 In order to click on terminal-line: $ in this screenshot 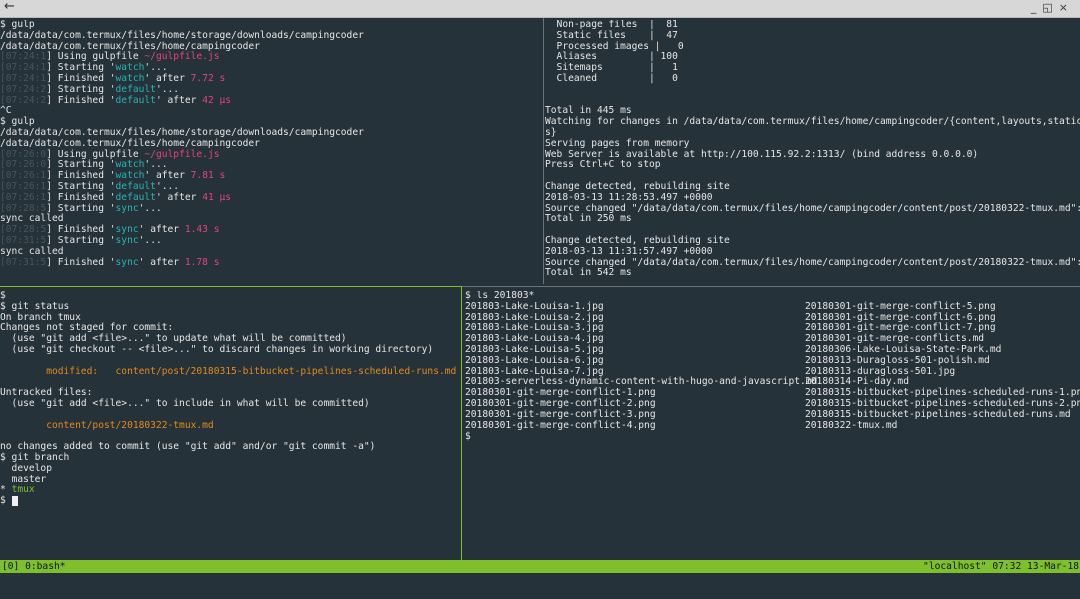, I will do `click(230, 501)`.